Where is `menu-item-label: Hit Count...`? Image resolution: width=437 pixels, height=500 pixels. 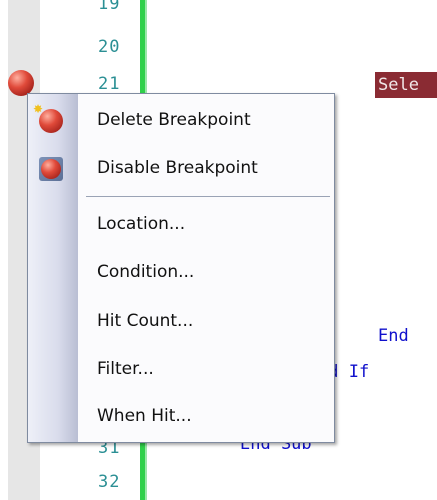 menu-item-label: Hit Count... is located at coordinates (145, 321).